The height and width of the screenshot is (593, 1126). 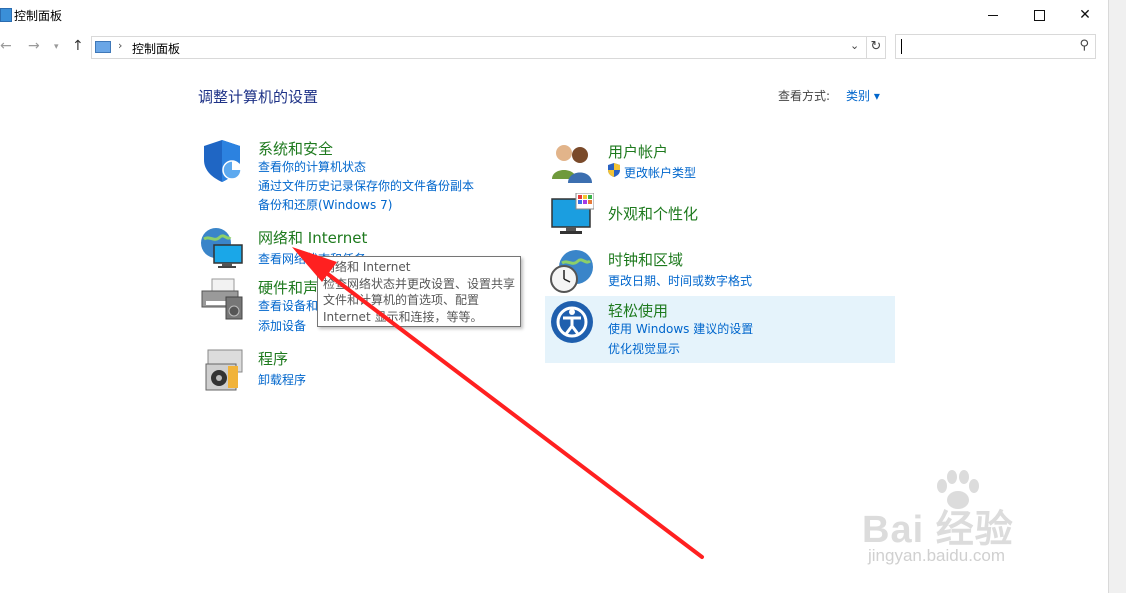 What do you see at coordinates (325, 204) in the screenshot?
I see `link-backup-restore: 备份和还原(Windows 7)` at bounding box center [325, 204].